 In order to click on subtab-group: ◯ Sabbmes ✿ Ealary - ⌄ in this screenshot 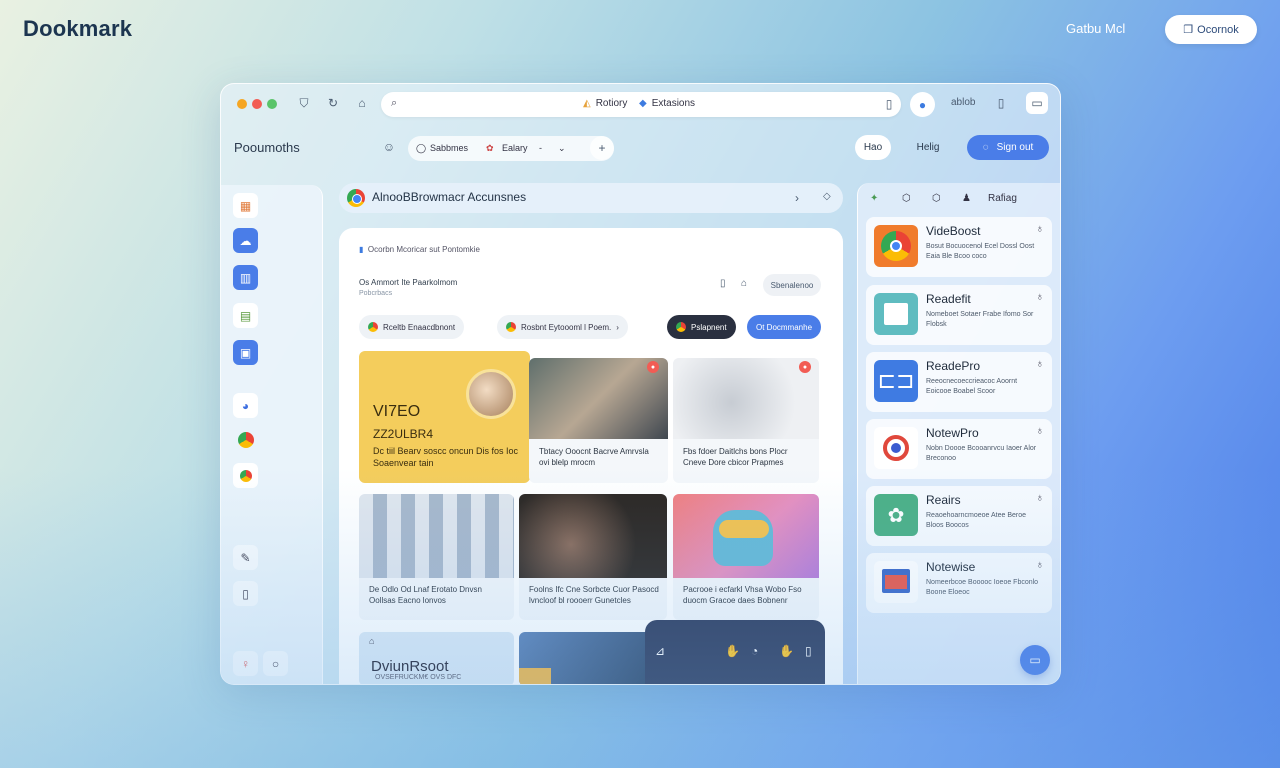, I will do `click(511, 148)`.